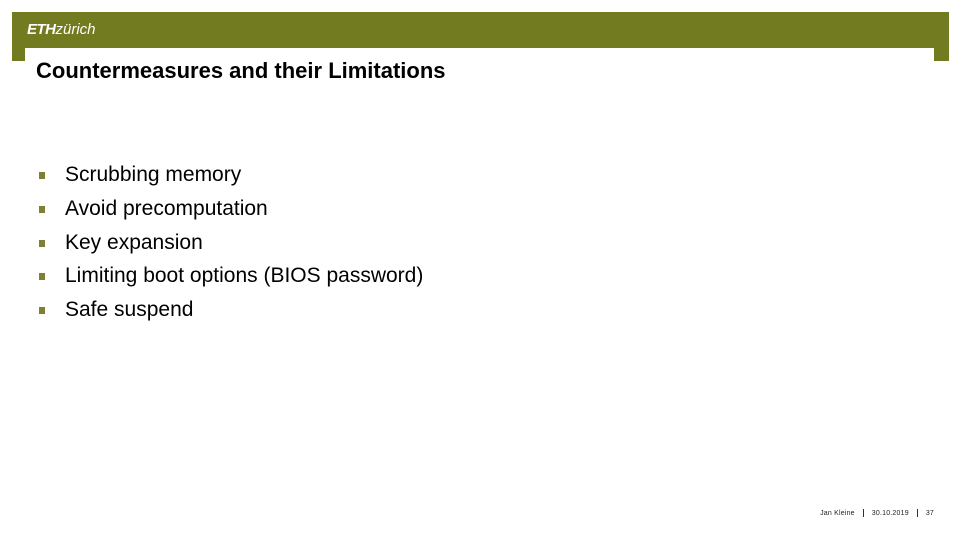 The width and height of the screenshot is (960, 540). I want to click on eth-logo: ETHzürich, so click(61, 30).